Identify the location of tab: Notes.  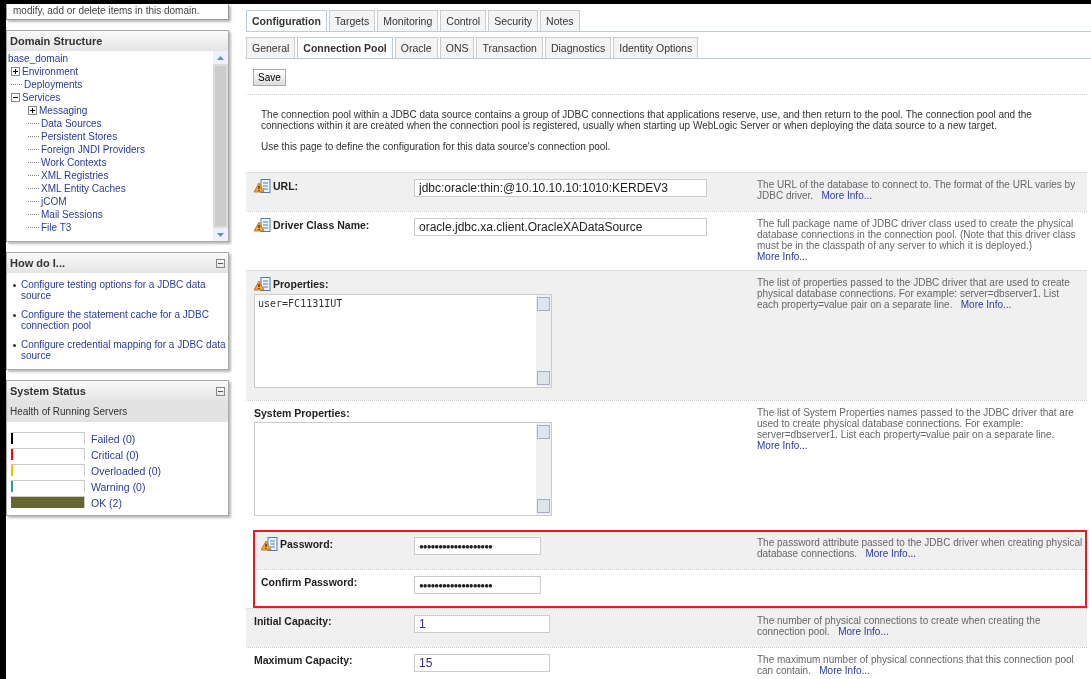
(560, 20).